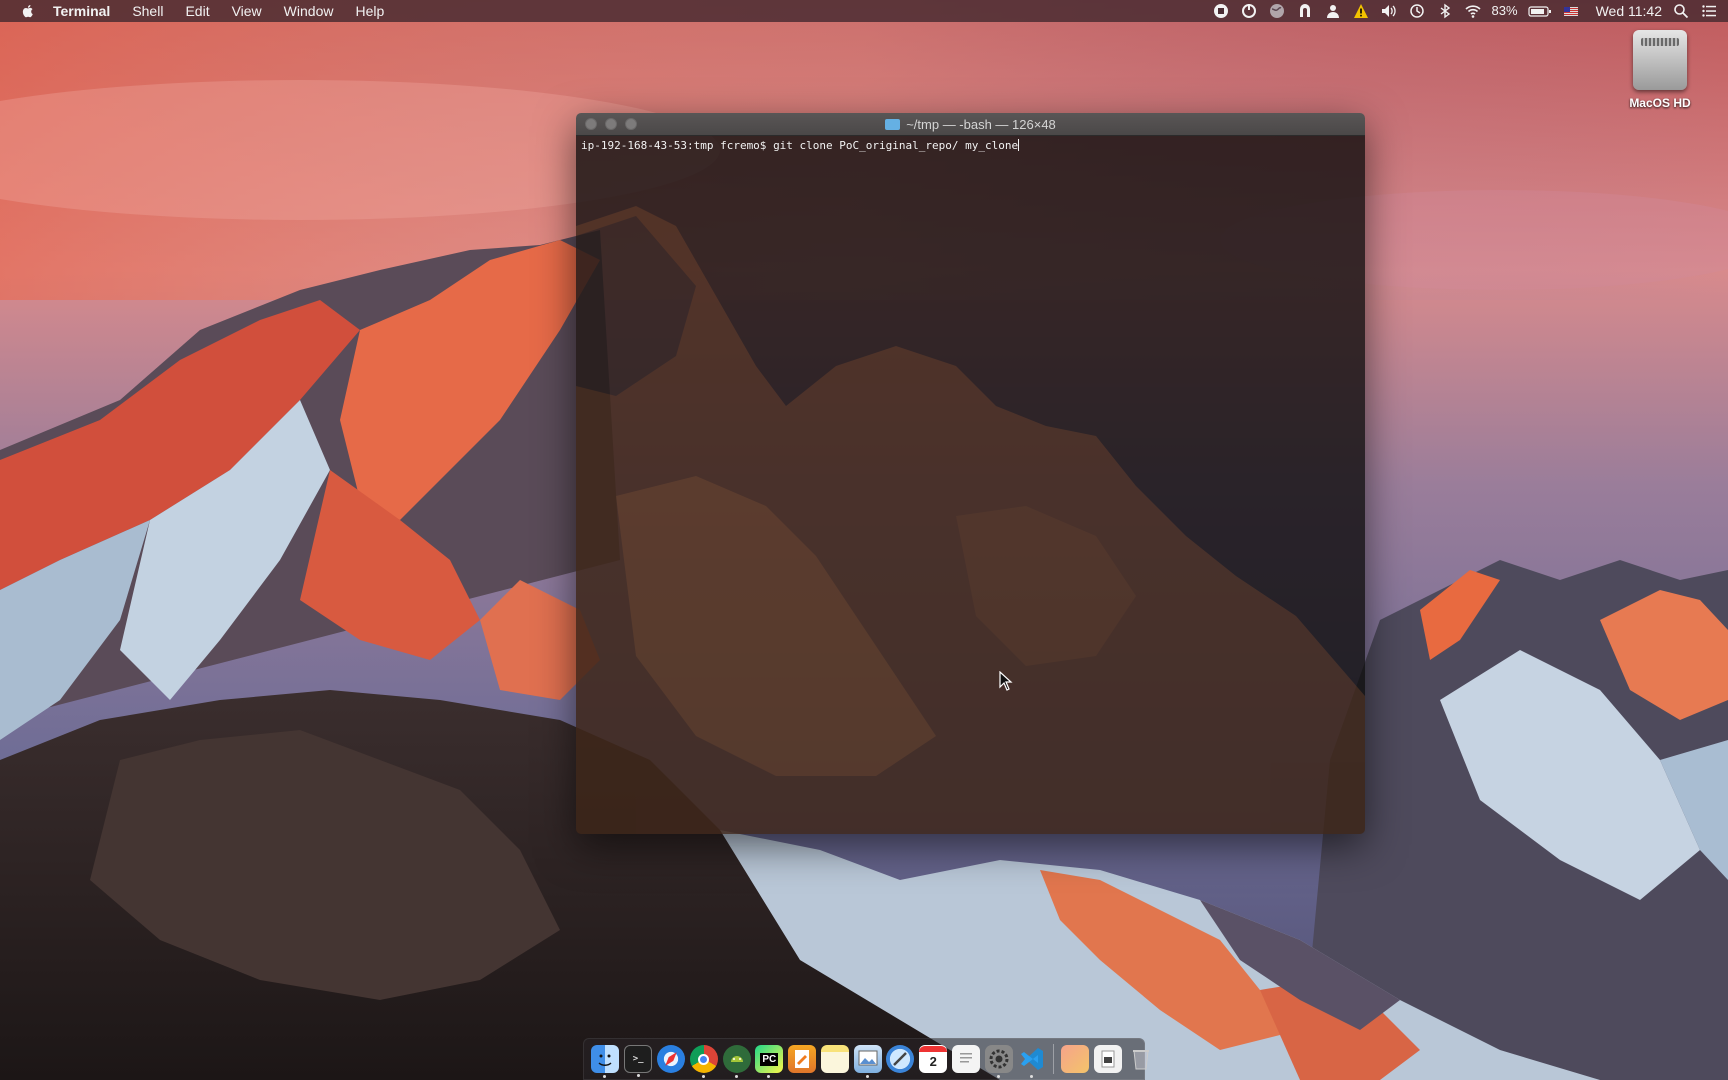  I want to click on menu-shell: Shell, so click(147, 11).